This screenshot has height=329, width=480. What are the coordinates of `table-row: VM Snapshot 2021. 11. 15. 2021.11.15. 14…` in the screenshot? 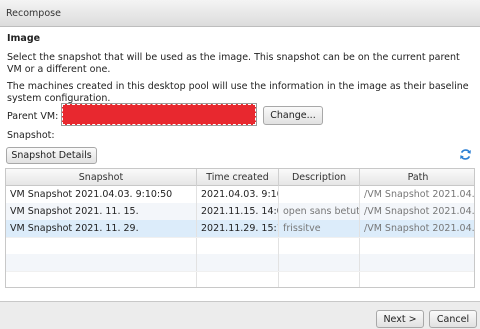 It's located at (240, 211).